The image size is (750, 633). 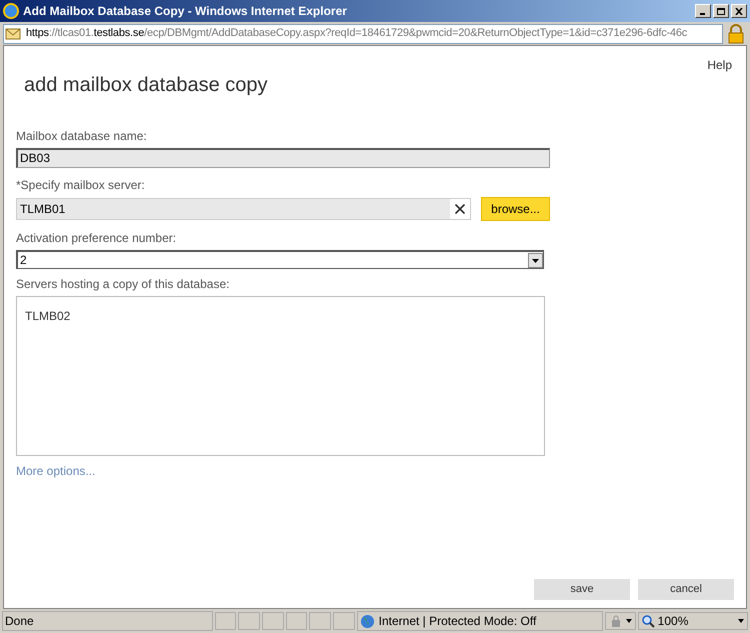 I want to click on help-link: Help, so click(x=719, y=65).